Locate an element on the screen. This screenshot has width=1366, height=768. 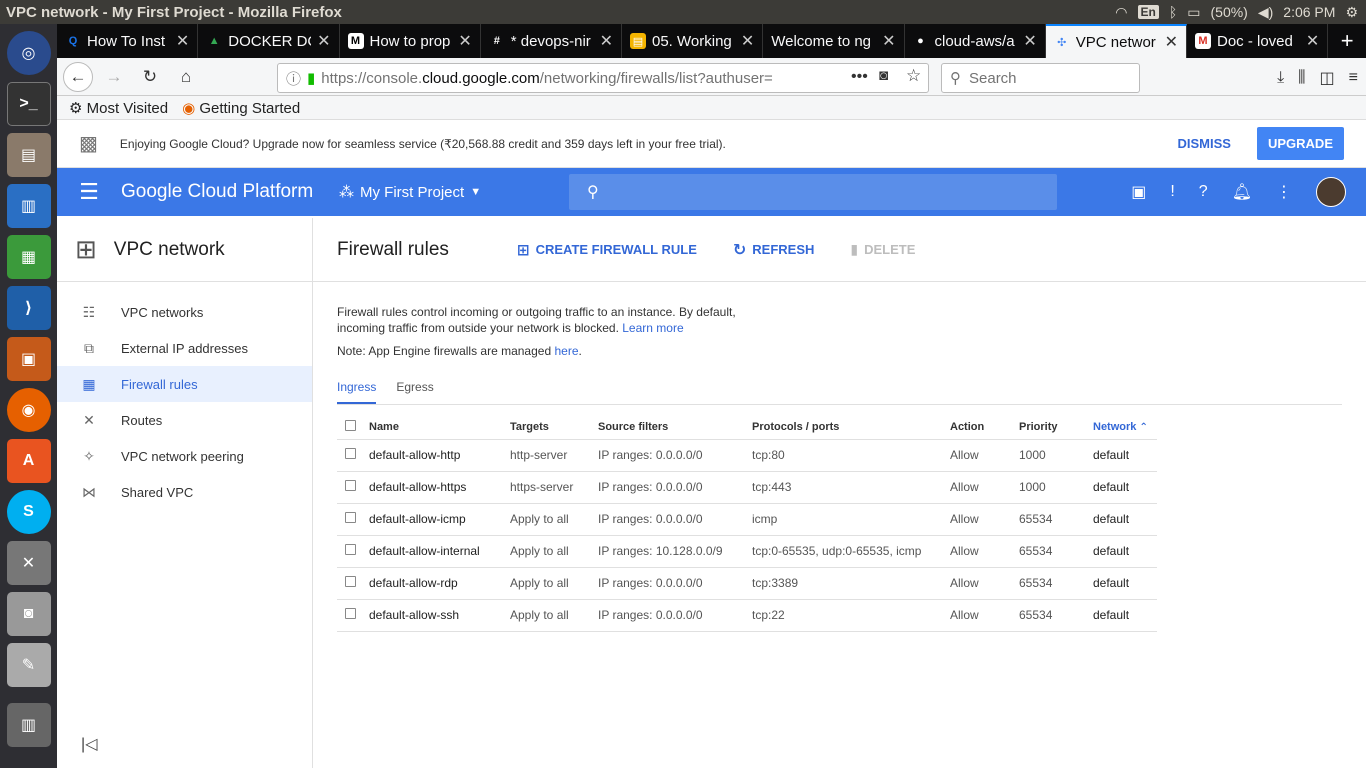
rule-name-cell: default-allow-internal is located at coordinates (439, 551).